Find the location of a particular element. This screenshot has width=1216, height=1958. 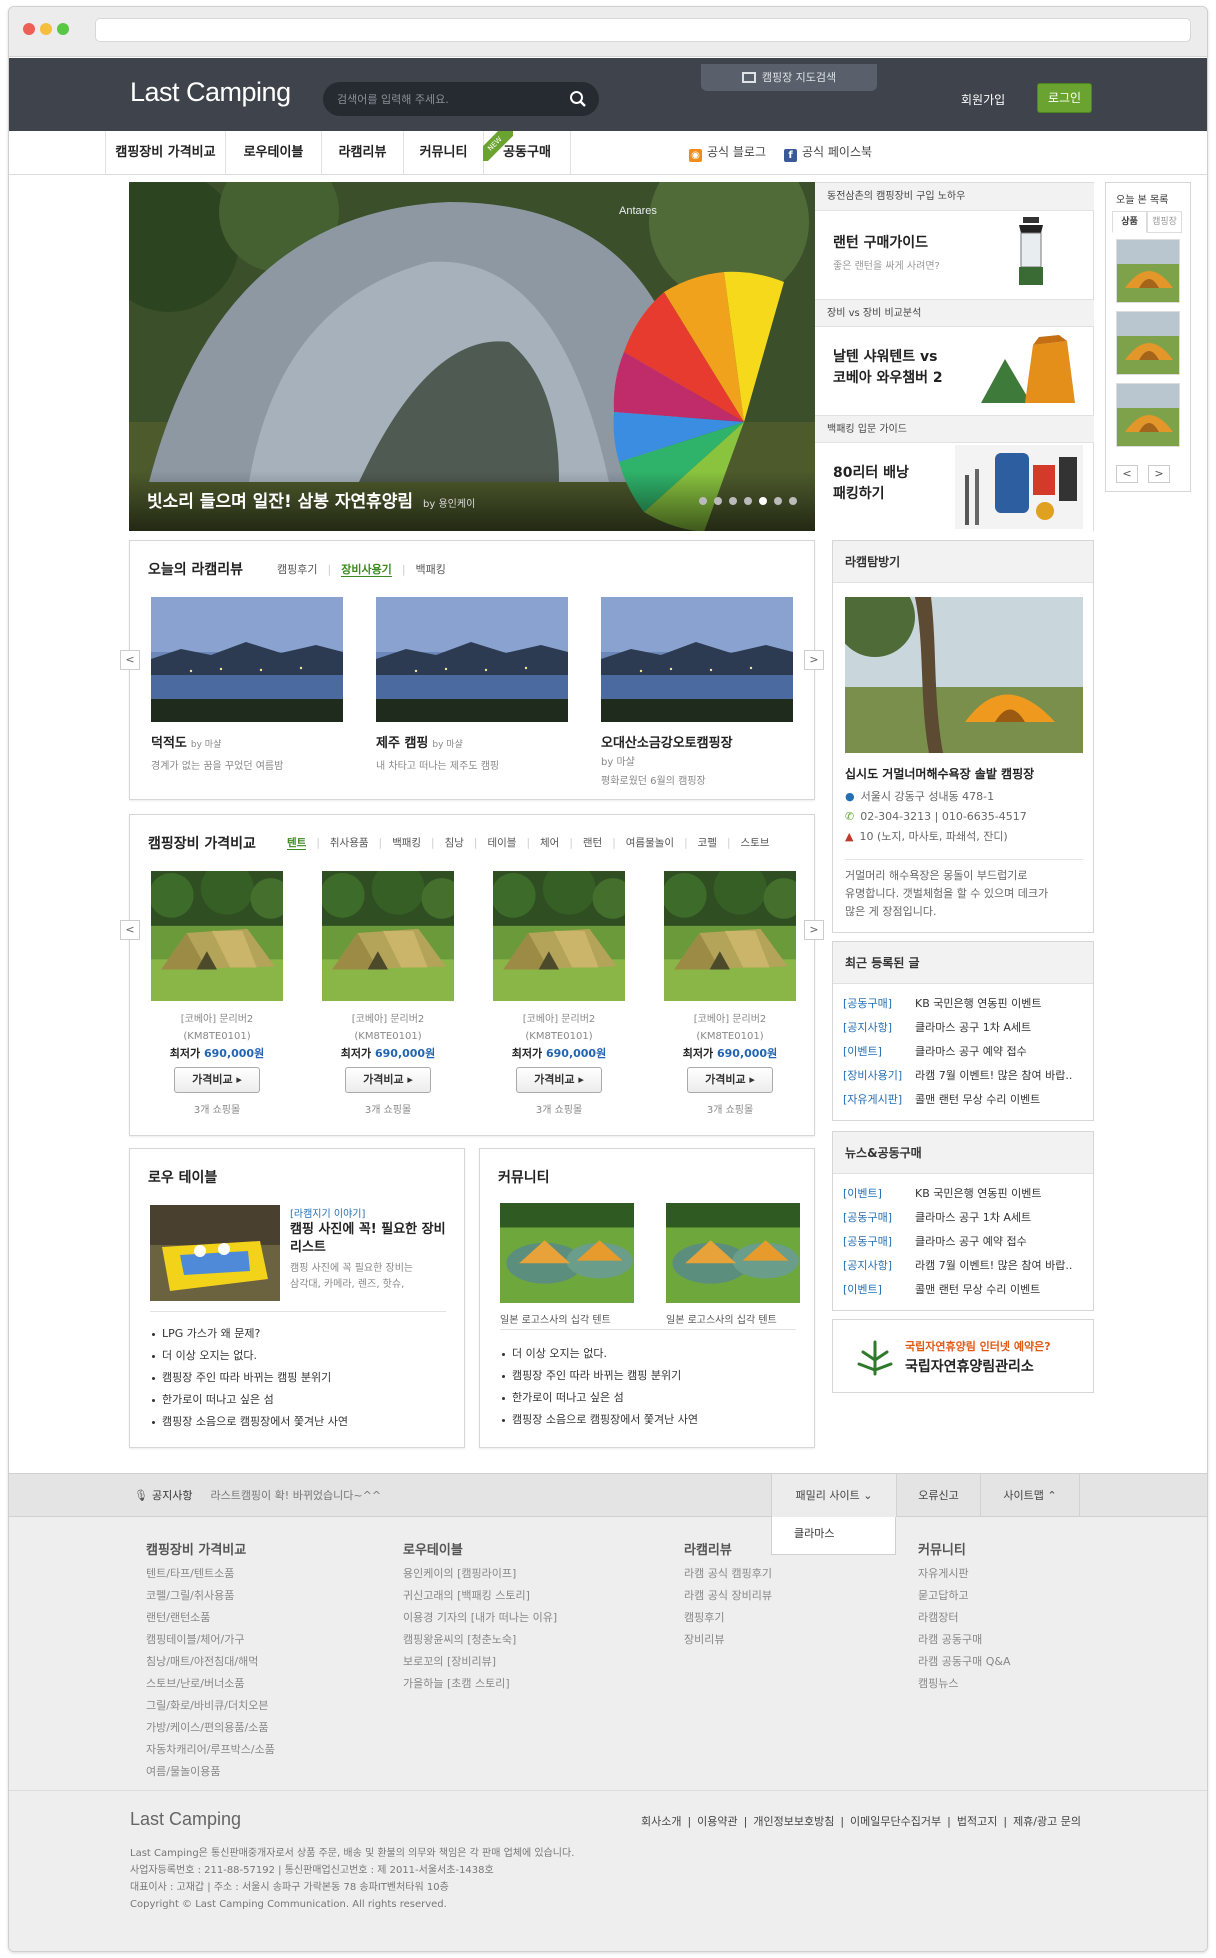

tab-camping-review: 캠핑후기 is located at coordinates (297, 569).